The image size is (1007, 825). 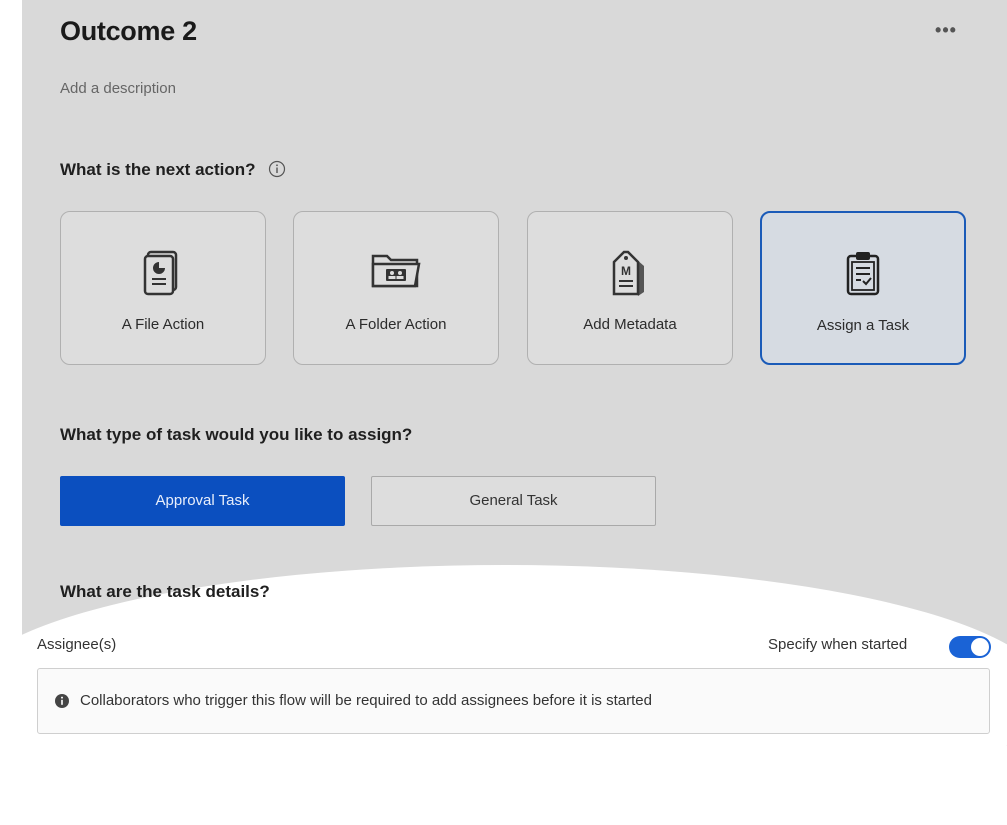 What do you see at coordinates (163, 324) in the screenshot?
I see `card-label: A File Action` at bounding box center [163, 324].